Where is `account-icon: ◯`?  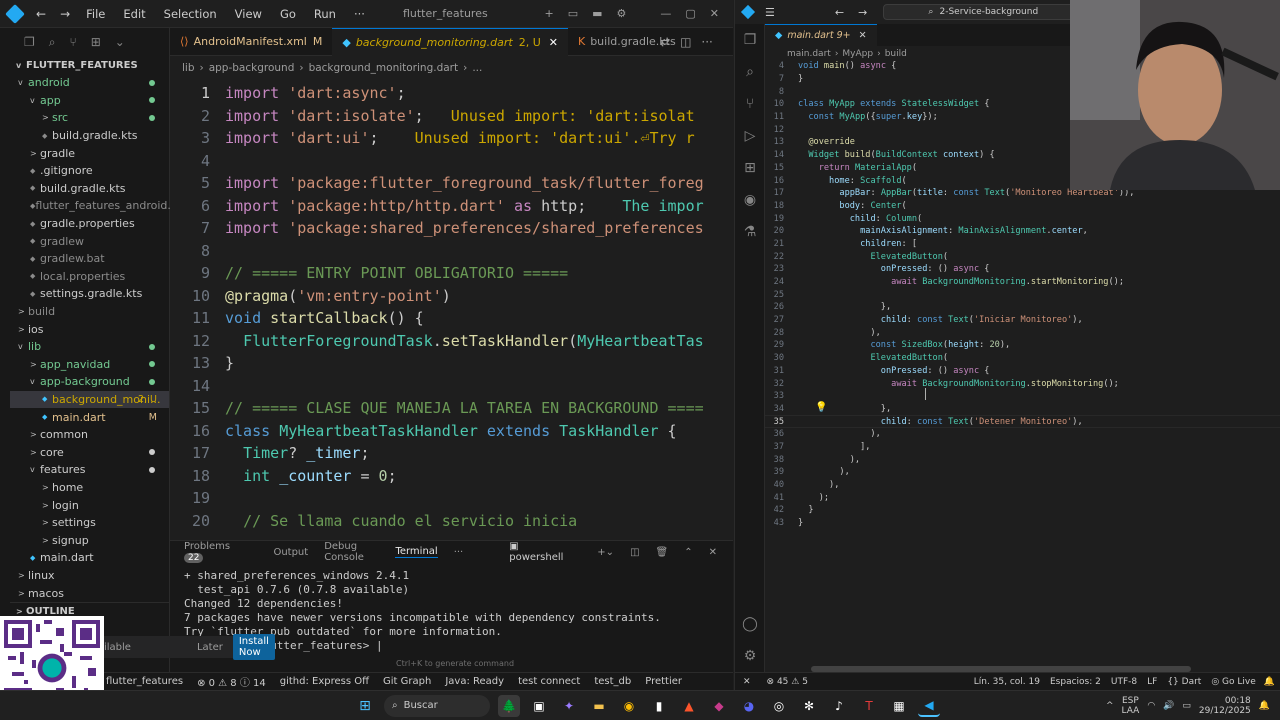
account-icon: ◯ is located at coordinates (750, 624).